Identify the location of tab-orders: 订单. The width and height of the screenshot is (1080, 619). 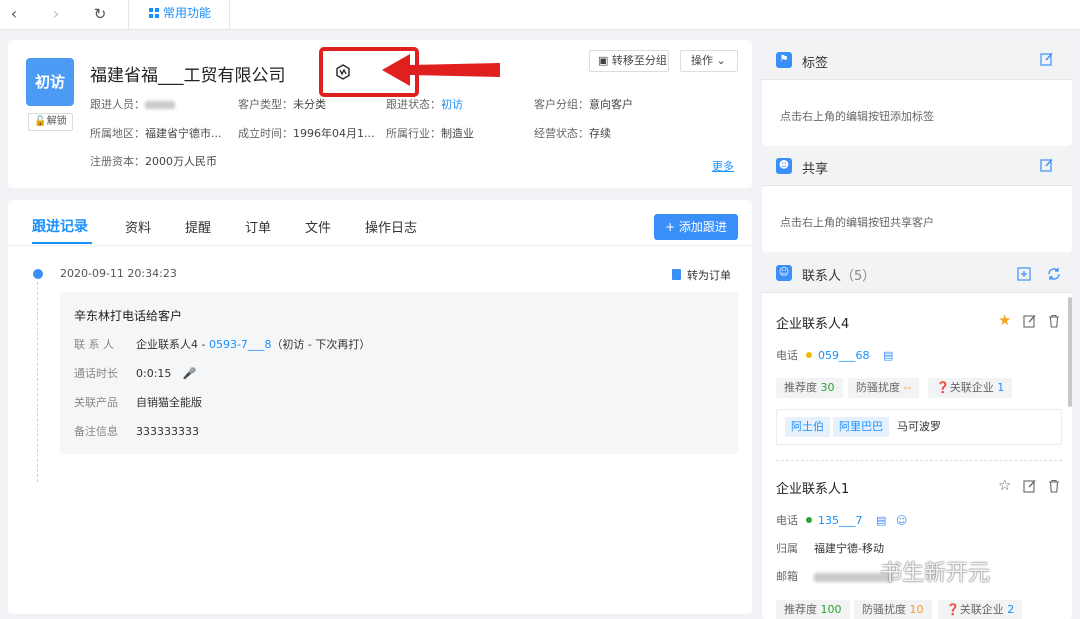
(258, 226).